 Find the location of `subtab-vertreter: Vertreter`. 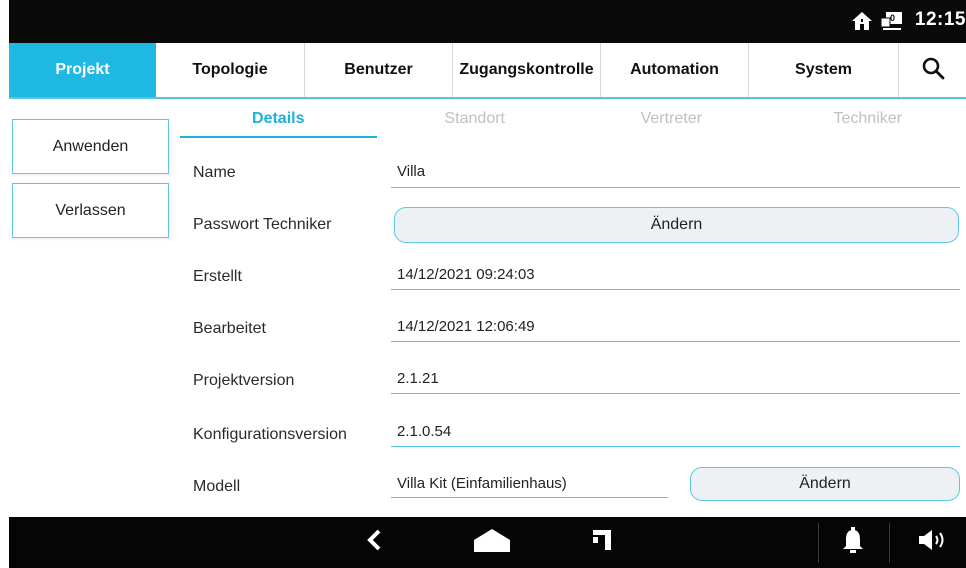

subtab-vertreter: Vertreter is located at coordinates (671, 124).